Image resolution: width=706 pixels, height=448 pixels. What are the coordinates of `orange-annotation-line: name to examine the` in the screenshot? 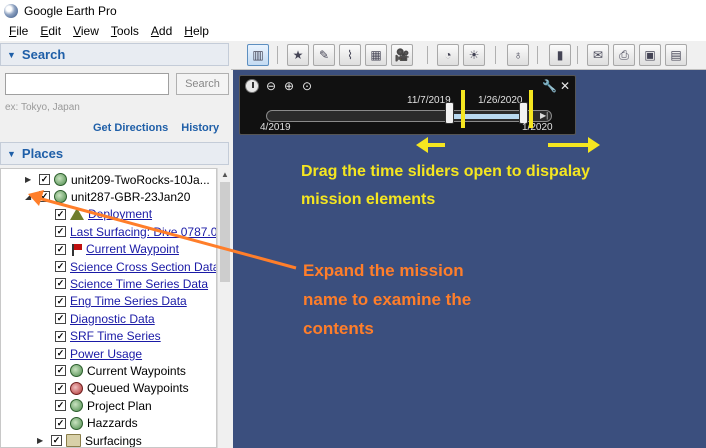 It's located at (387, 299).